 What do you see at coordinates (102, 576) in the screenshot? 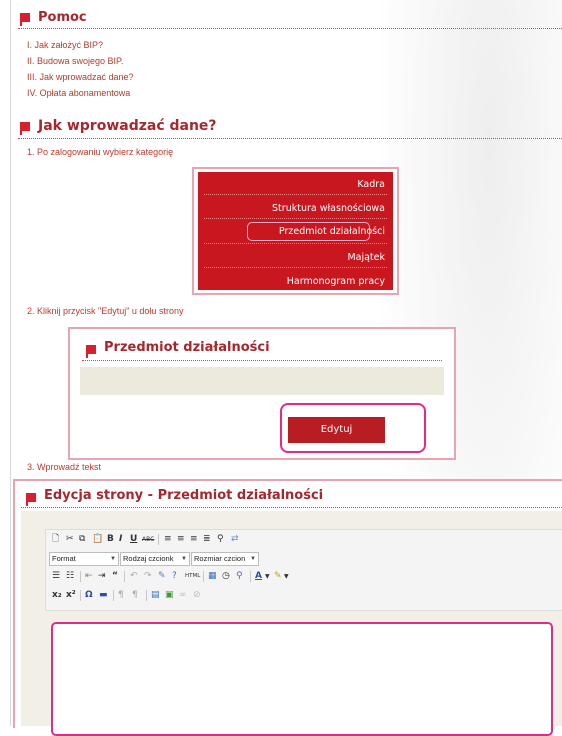
I see `indent-icon: ⇥` at bounding box center [102, 576].